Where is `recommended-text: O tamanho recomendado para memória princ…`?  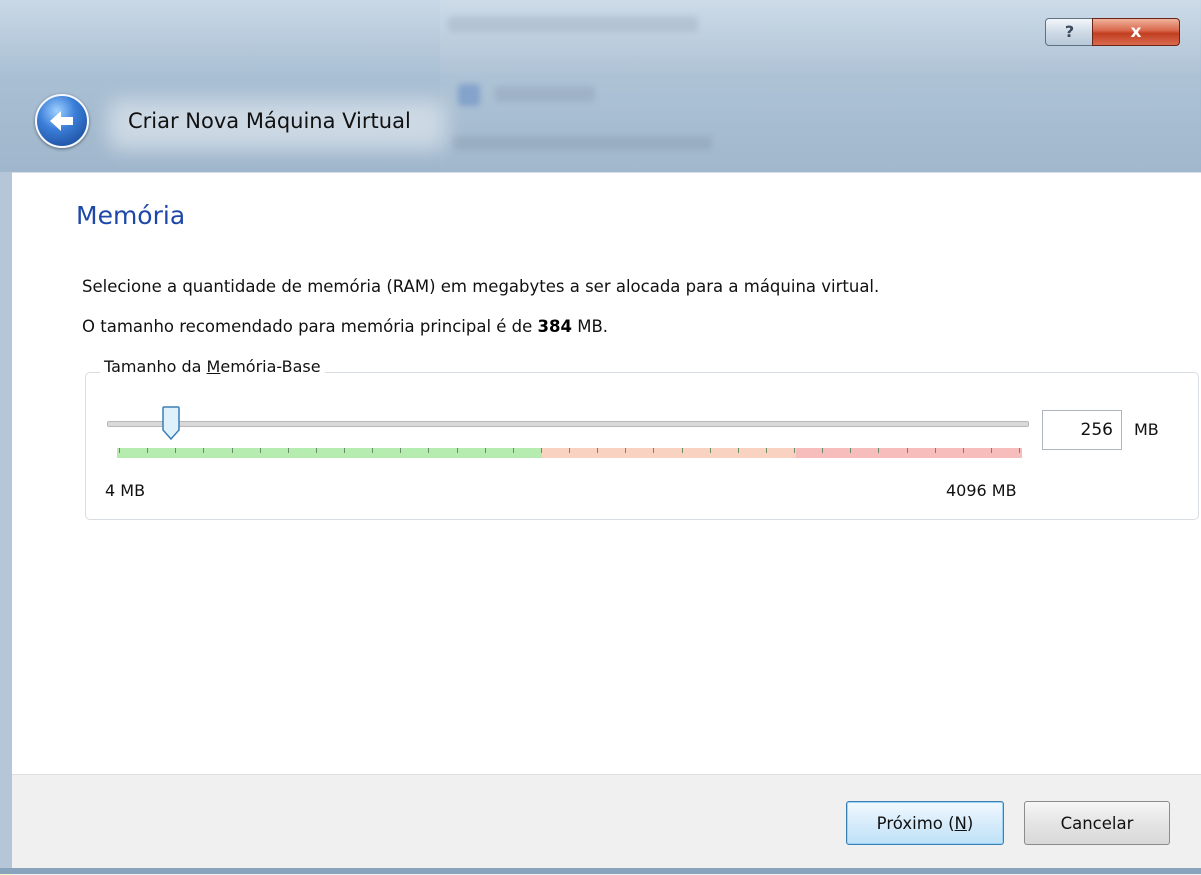 recommended-text: O tamanho recomendado para memória princ… is located at coordinates (345, 326).